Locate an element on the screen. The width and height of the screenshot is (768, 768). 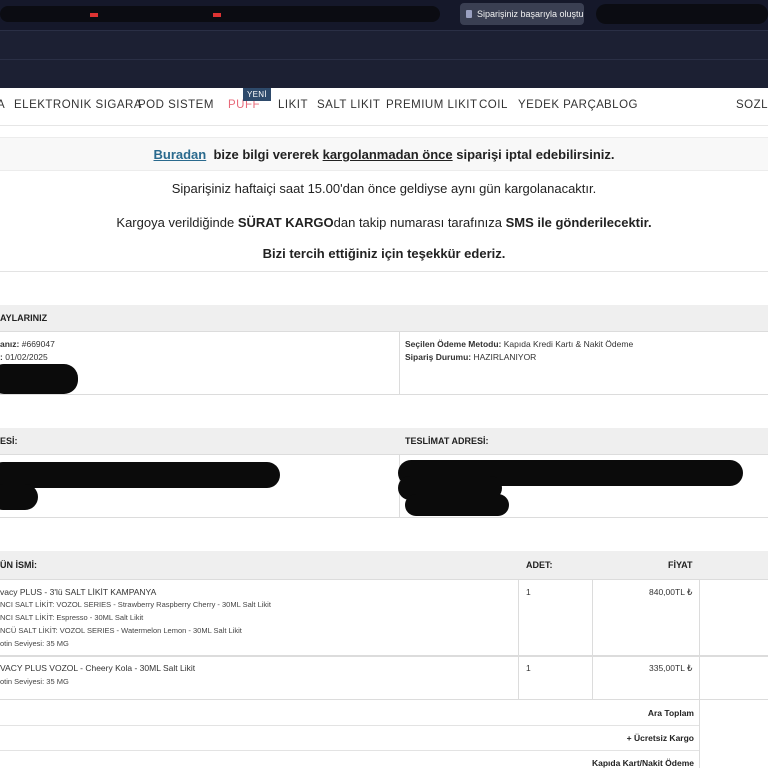
qty-header: ADET: is located at coordinates (539, 565).